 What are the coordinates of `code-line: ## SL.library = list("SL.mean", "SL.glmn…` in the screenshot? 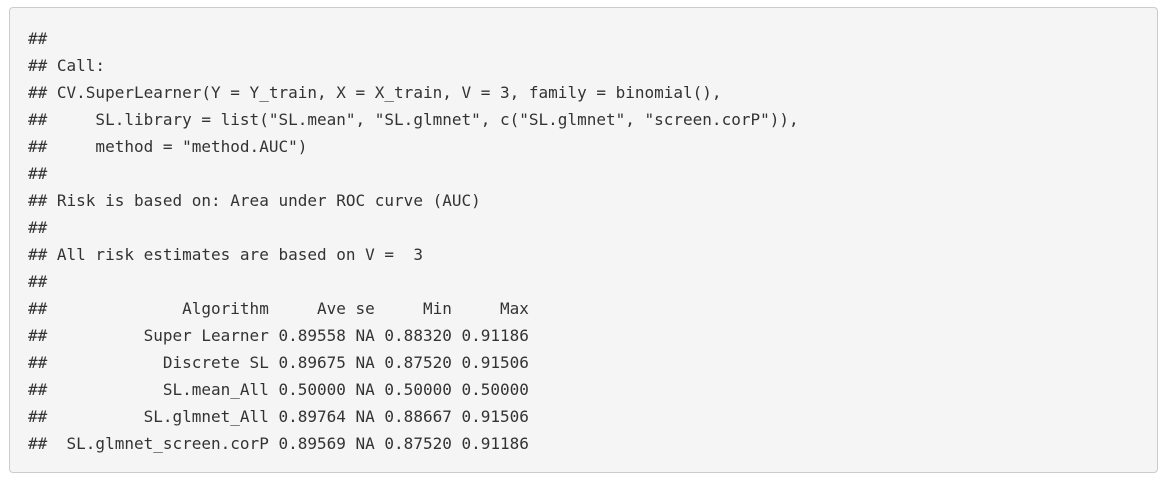 It's located at (413, 119).